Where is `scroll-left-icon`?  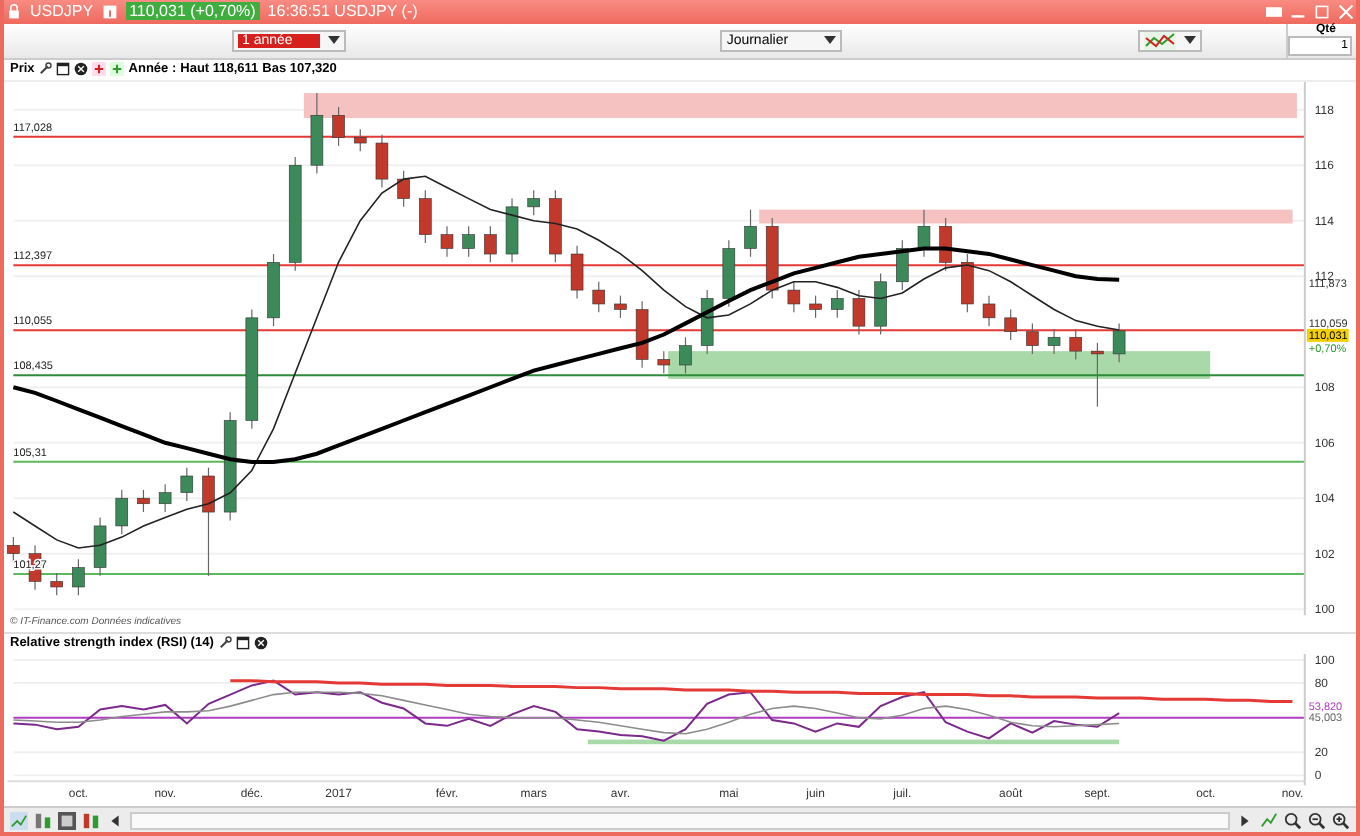 scroll-left-icon is located at coordinates (115, 820).